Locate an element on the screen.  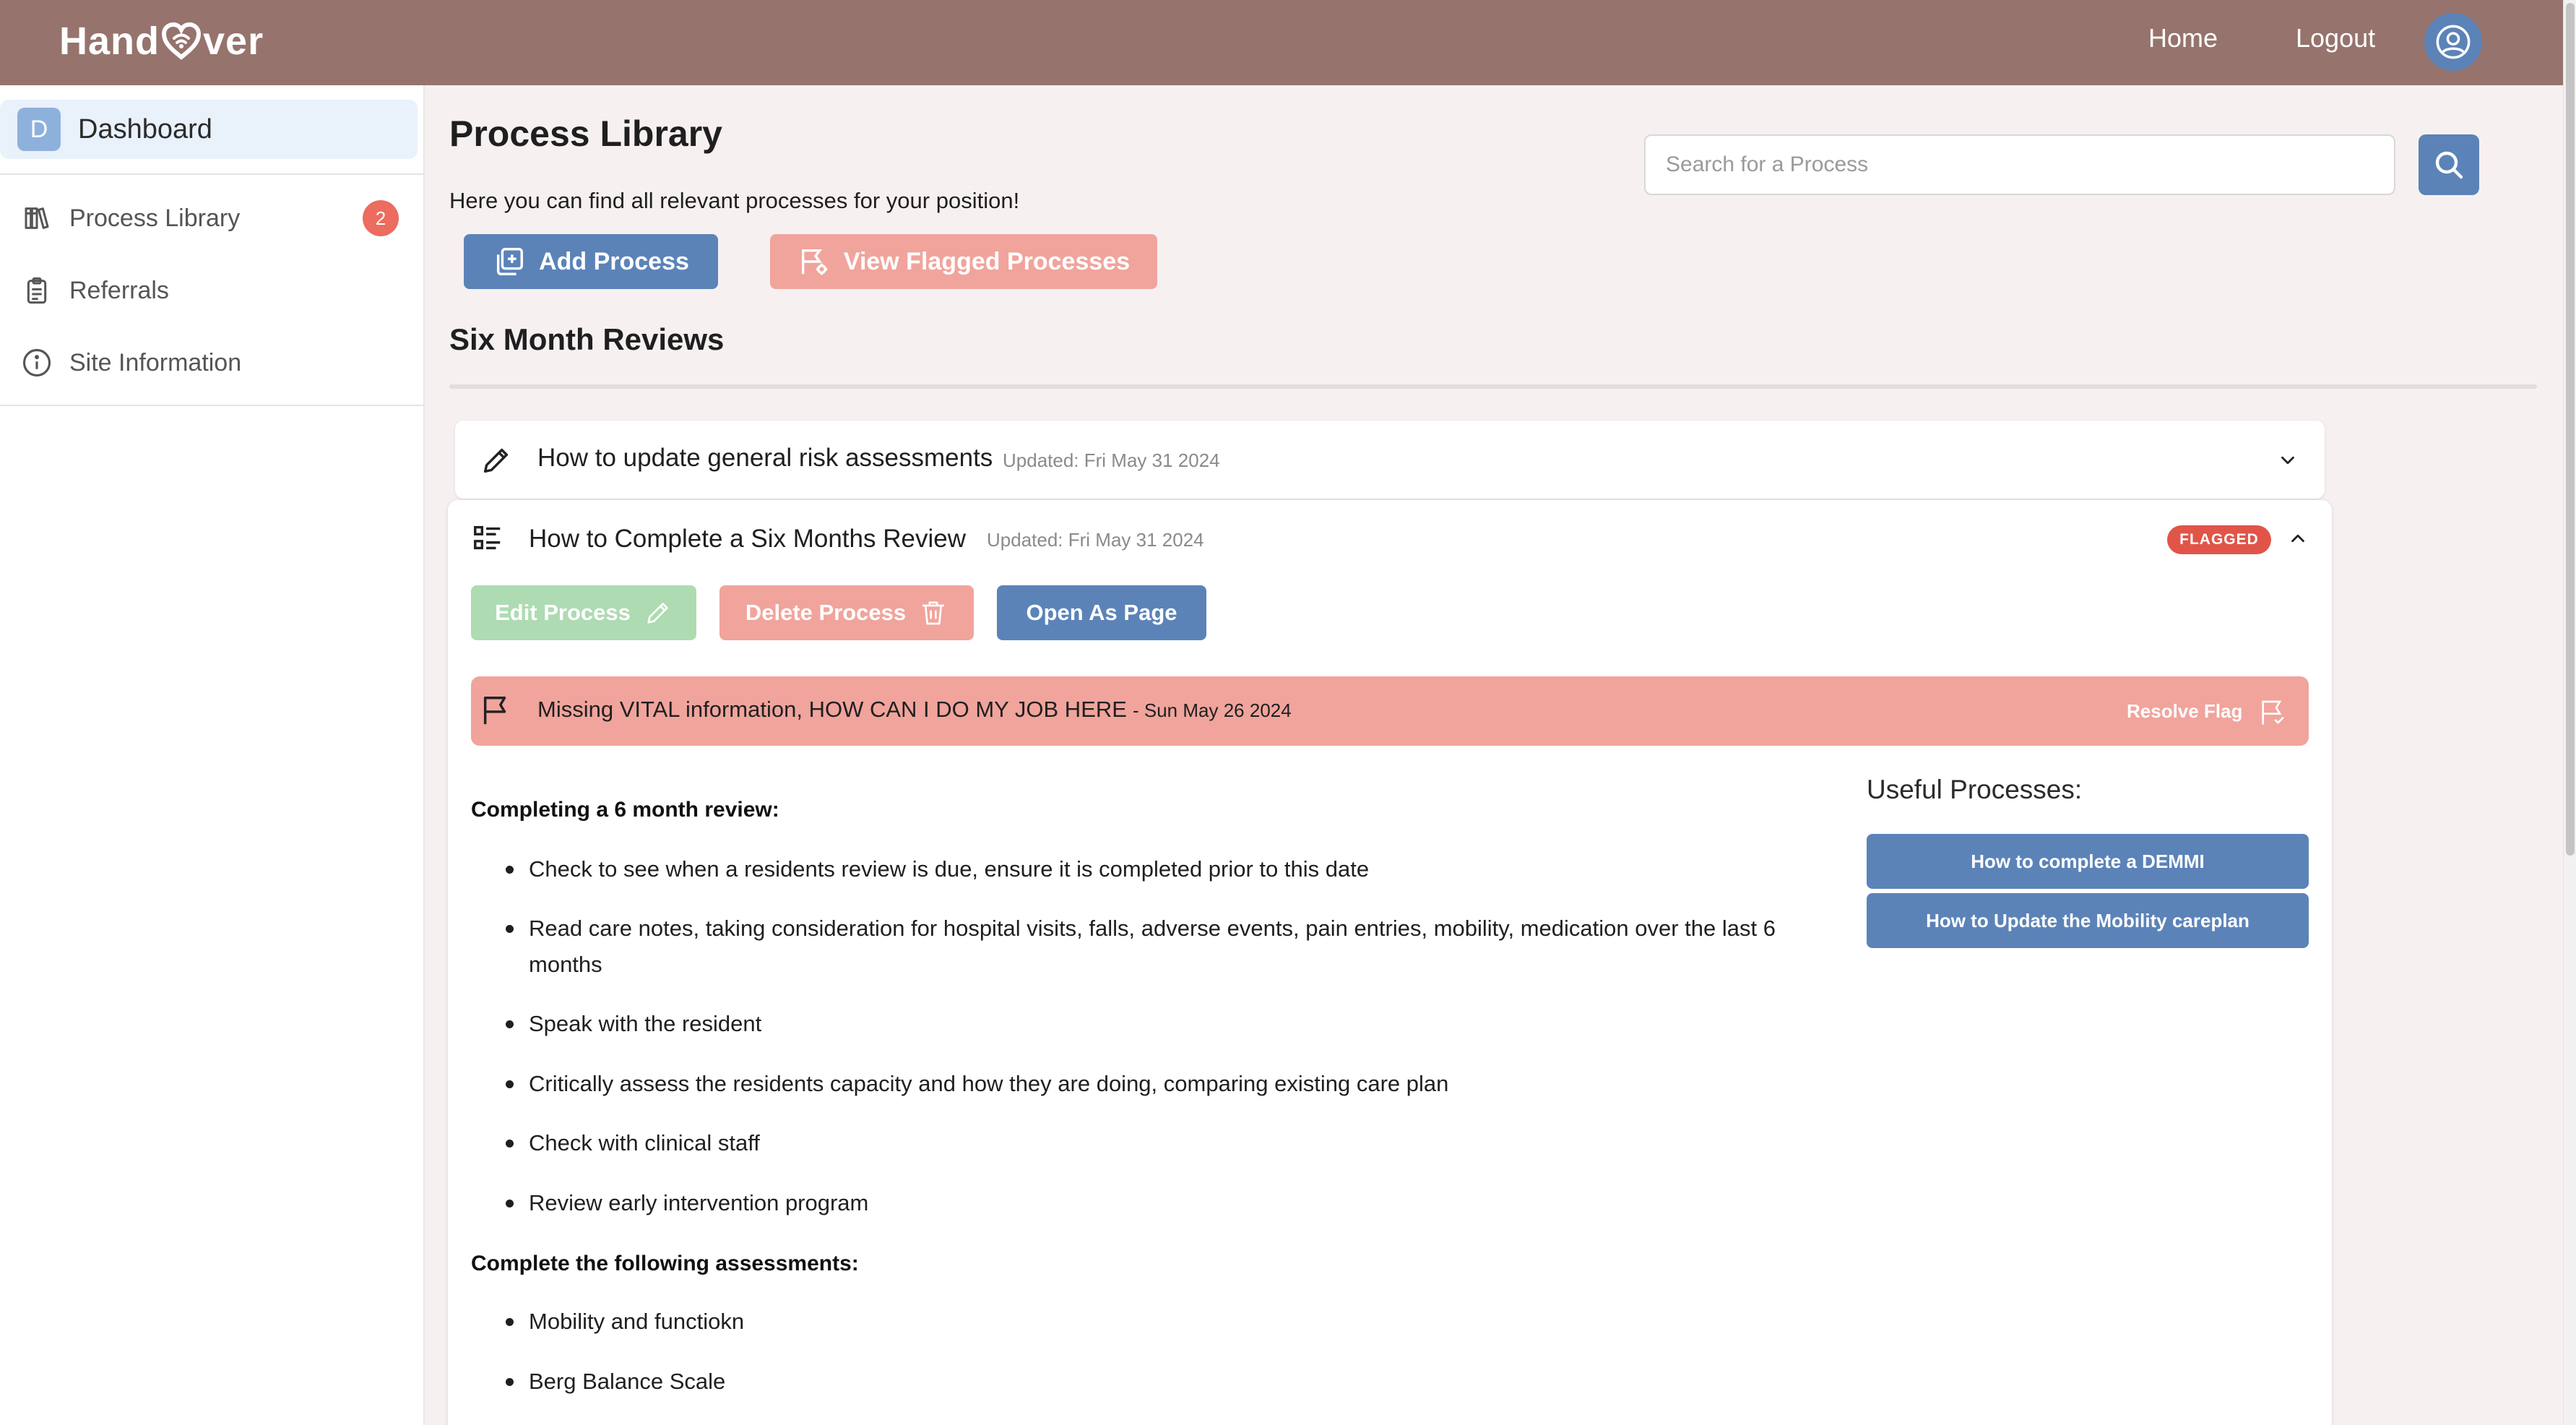
open-as-page-button: Open As Page is located at coordinates (1101, 612).